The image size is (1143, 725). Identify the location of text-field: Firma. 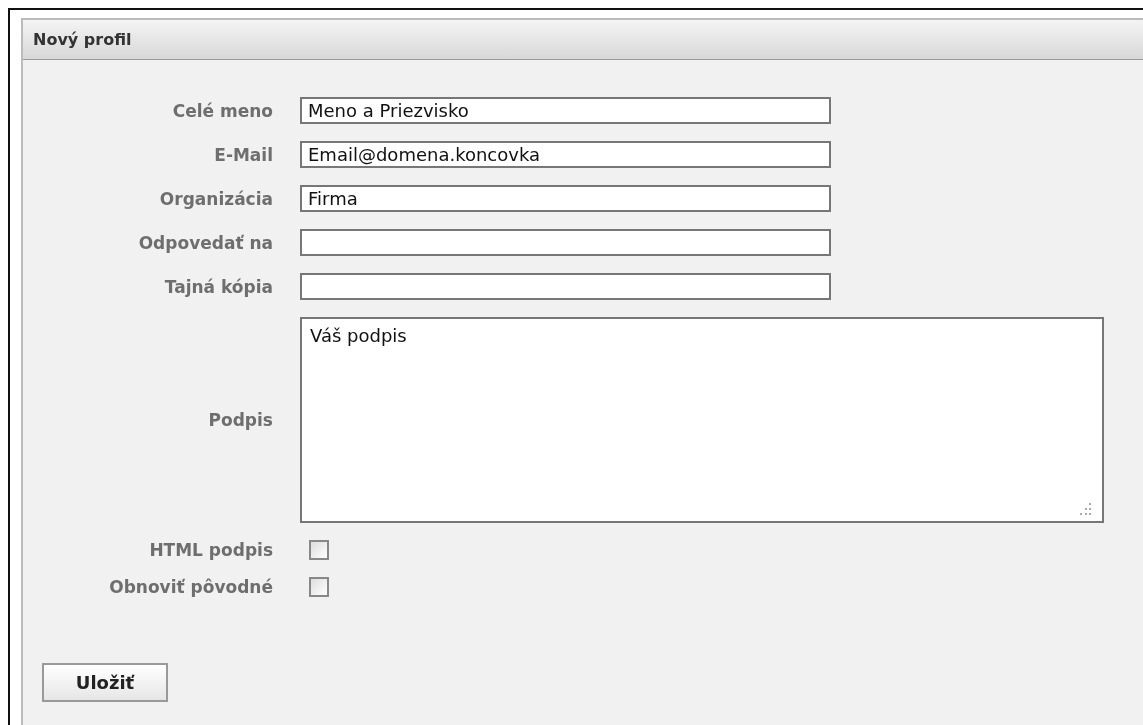
(565, 198).